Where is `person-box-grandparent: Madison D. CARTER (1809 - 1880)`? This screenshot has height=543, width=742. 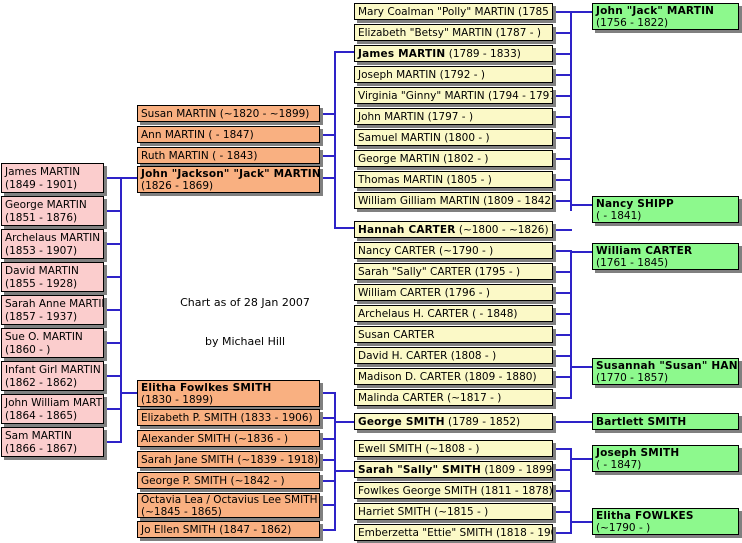 person-box-grandparent: Madison D. CARTER (1809 - 1880) is located at coordinates (453, 376).